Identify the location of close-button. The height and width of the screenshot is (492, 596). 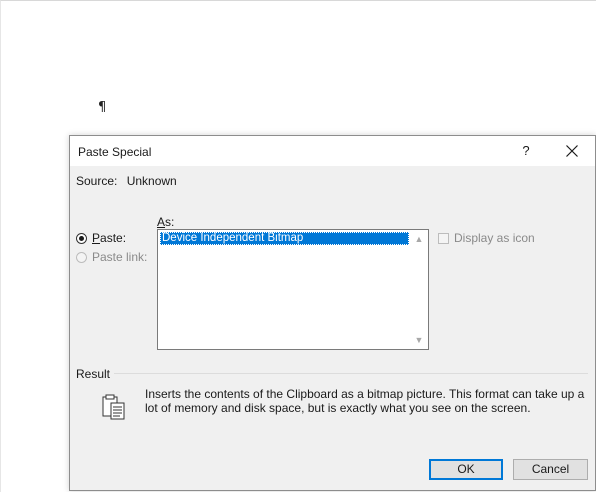
(572, 151).